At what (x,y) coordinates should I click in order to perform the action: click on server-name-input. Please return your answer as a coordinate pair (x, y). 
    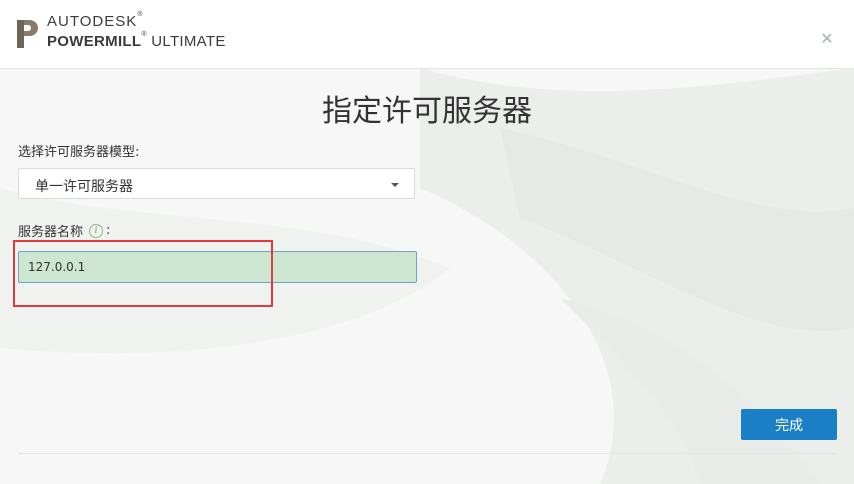
    Looking at the image, I should click on (217, 267).